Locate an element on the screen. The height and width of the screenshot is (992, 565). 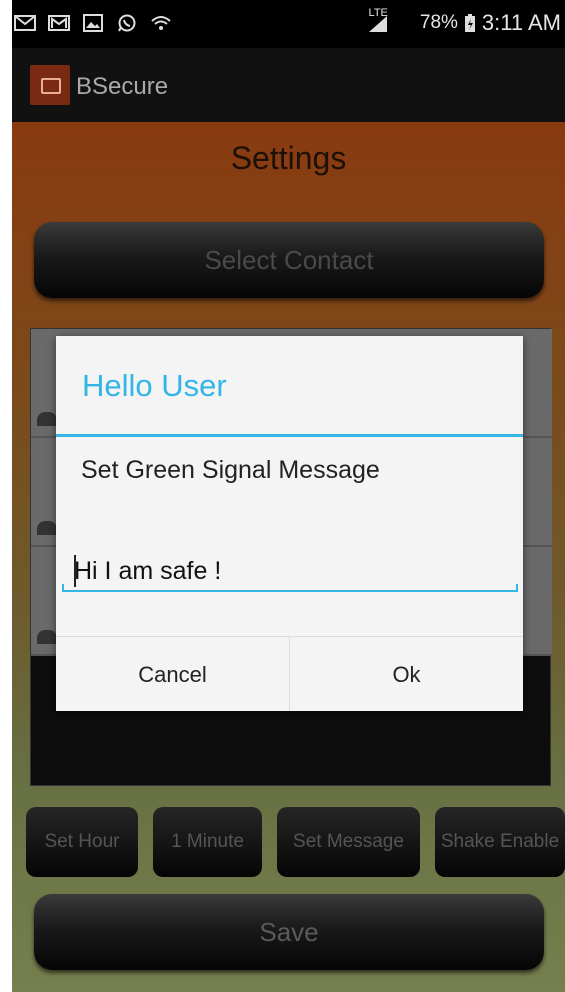
dialog-divider is located at coordinates (289, 435).